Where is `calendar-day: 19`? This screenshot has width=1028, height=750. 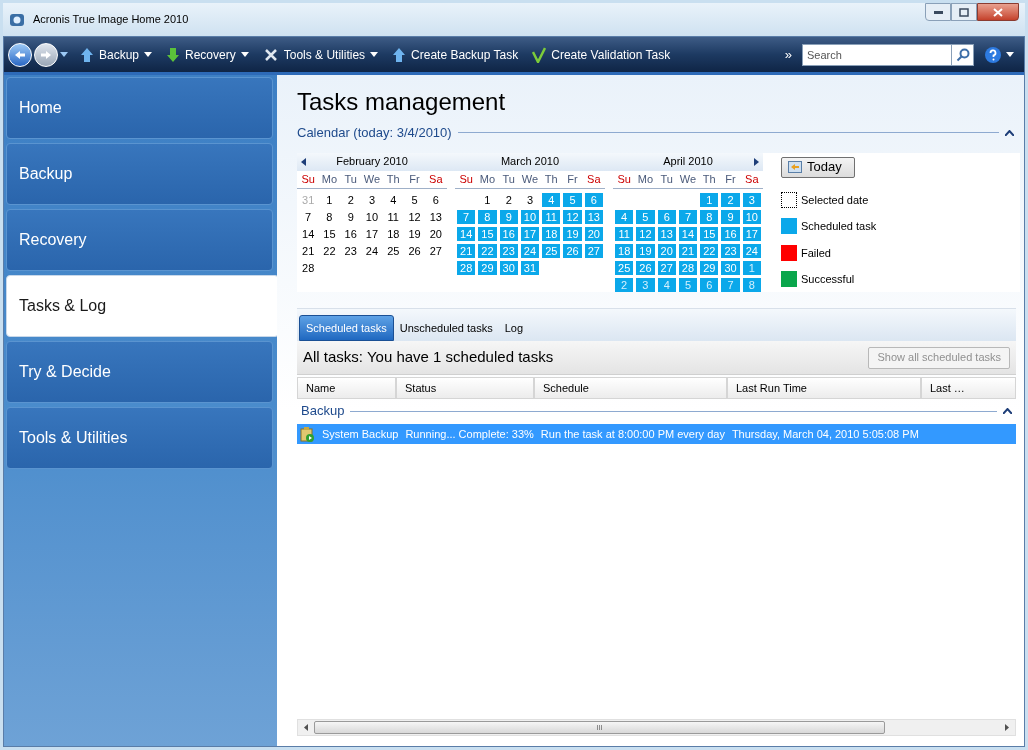
calendar-day: 19 is located at coordinates (572, 234).